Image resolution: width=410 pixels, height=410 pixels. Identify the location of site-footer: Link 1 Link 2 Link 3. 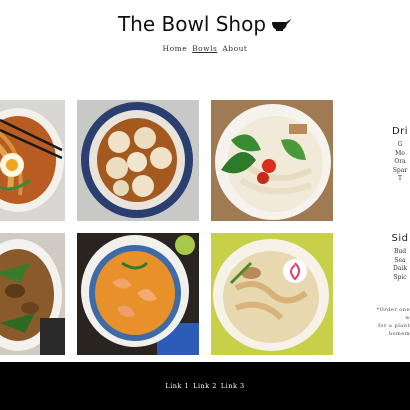
(205, 386).